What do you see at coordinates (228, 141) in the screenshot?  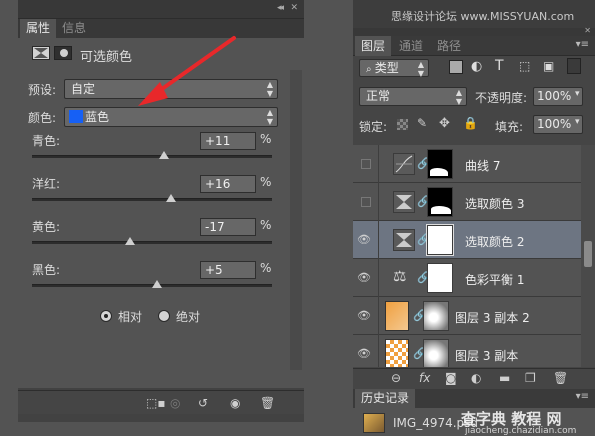 I see `slider-value-field: +11` at bounding box center [228, 141].